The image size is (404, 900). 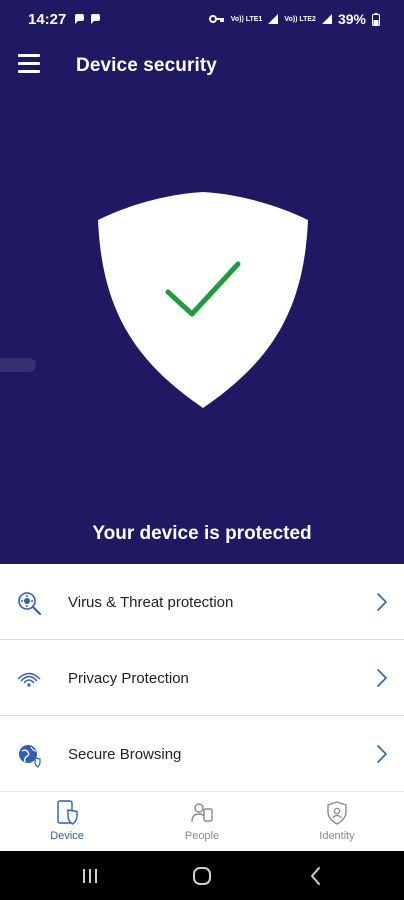 What do you see at coordinates (202, 20) in the screenshot?
I see `status-bar: 14:27 Vo)) LTE1 Vo)) LTE2 39%` at bounding box center [202, 20].